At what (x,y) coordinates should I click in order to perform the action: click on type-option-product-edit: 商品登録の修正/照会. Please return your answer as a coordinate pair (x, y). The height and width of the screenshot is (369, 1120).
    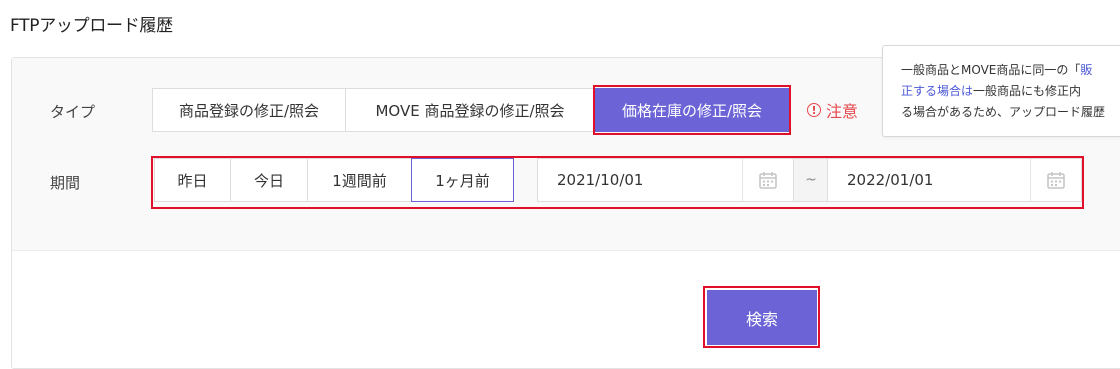
    Looking at the image, I should click on (249, 110).